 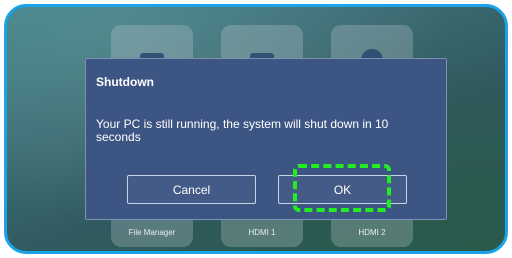 What do you see at coordinates (262, 232) in the screenshot?
I see `tile-label: HDMI 1` at bounding box center [262, 232].